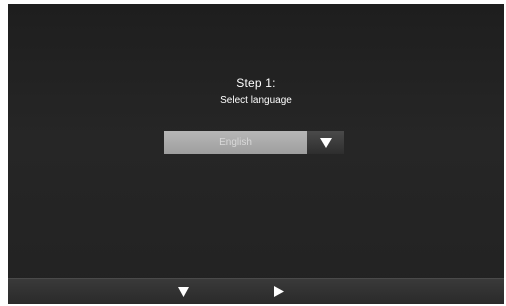 Image resolution: width=506 pixels, height=306 pixels. What do you see at coordinates (235, 142) in the screenshot?
I see `language-select-value: English` at bounding box center [235, 142].